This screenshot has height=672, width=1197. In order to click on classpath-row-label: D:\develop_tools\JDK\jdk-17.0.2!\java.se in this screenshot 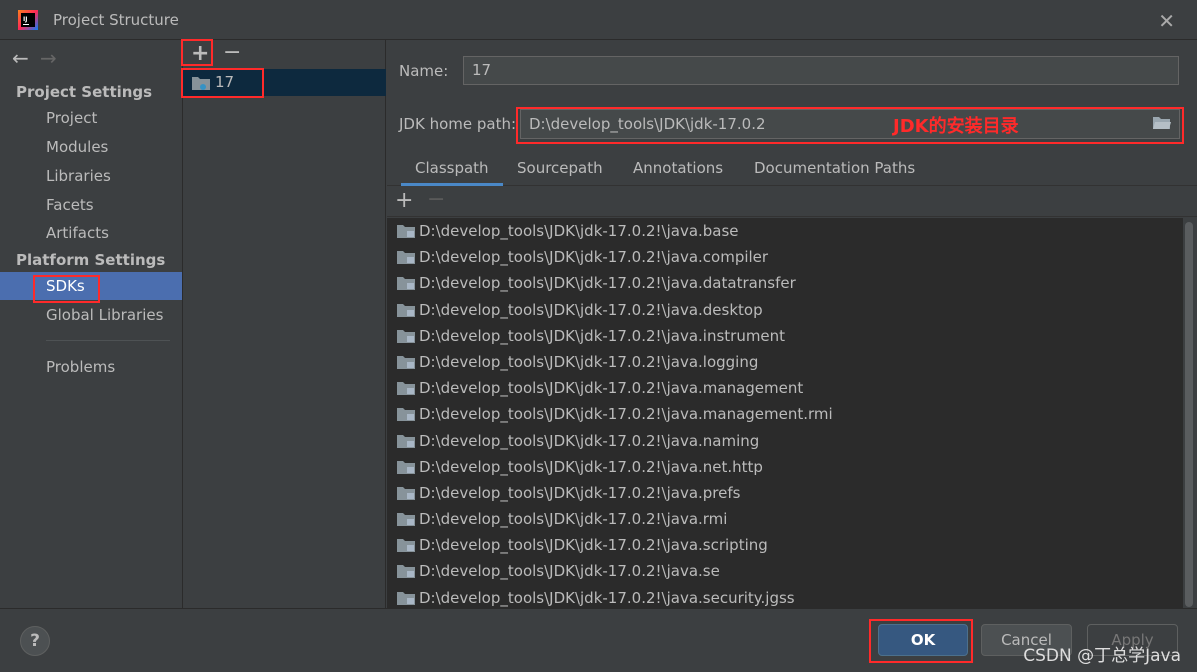, I will do `click(569, 571)`.